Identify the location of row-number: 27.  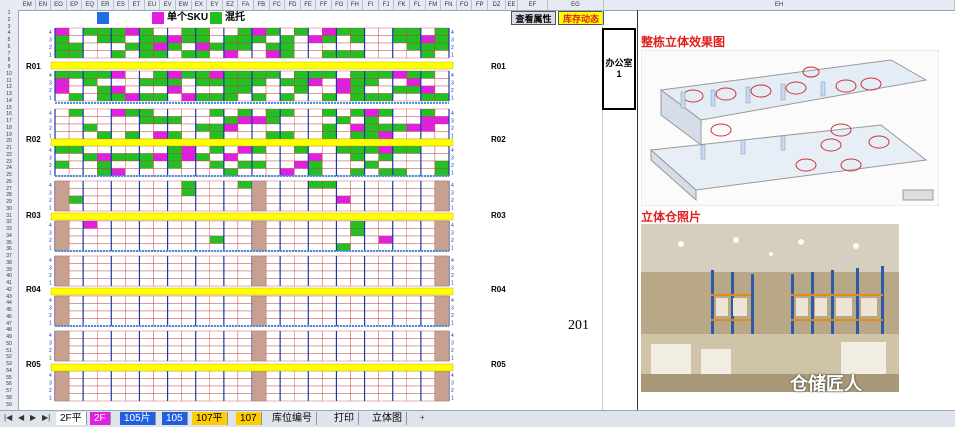
(9, 189).